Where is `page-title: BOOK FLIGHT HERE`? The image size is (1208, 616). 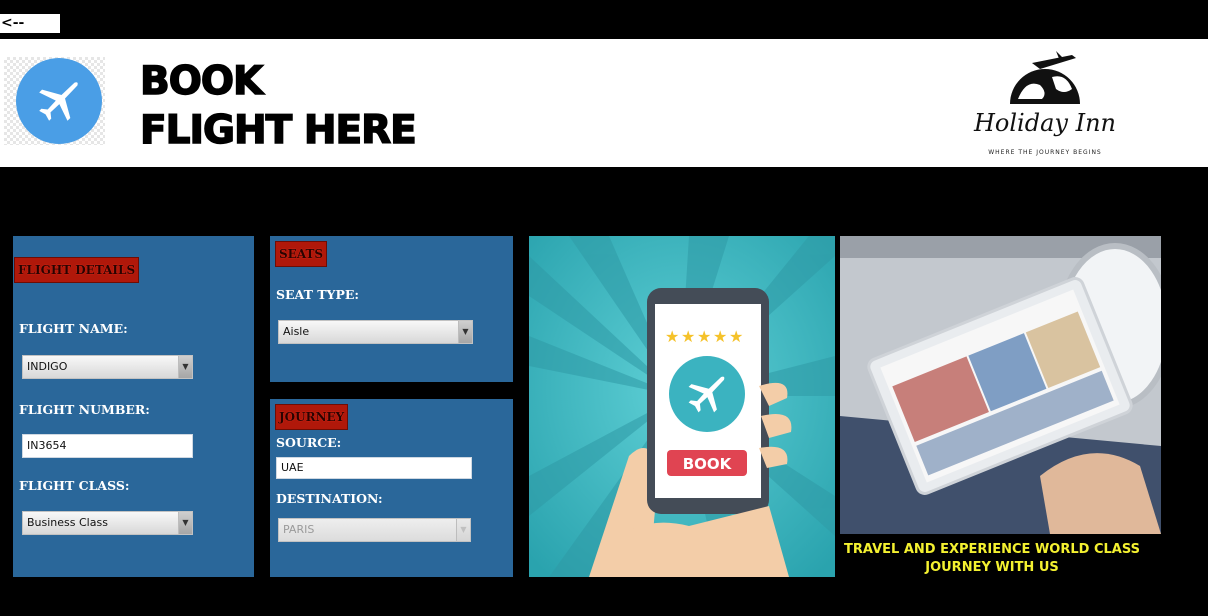
page-title: BOOK FLIGHT HERE is located at coordinates (278, 106).